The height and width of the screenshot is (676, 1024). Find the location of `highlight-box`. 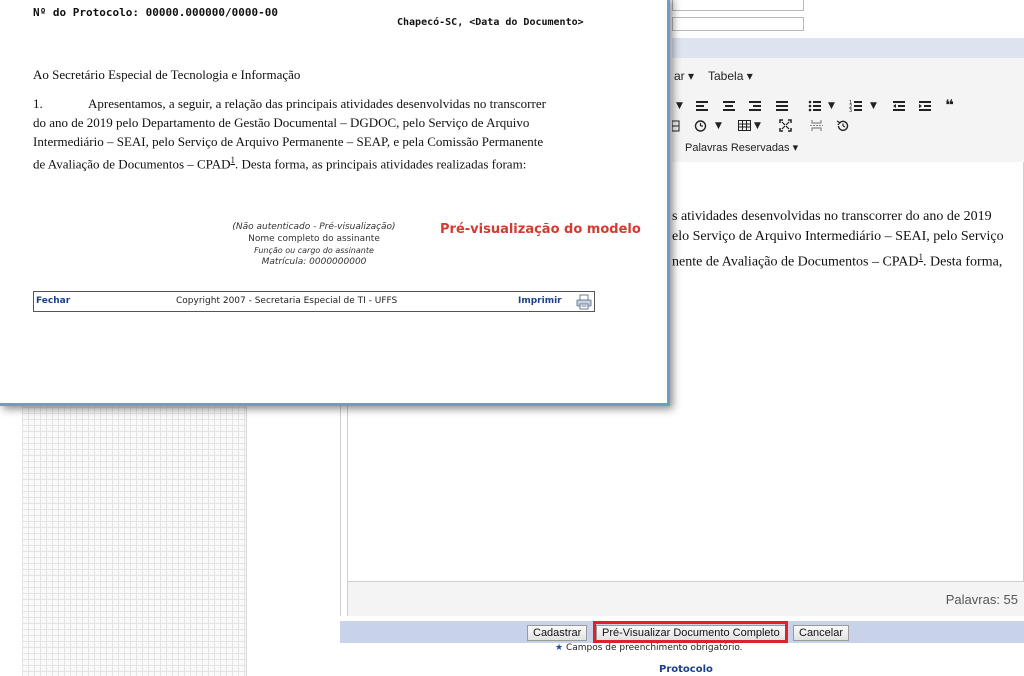

highlight-box is located at coordinates (690, 632).